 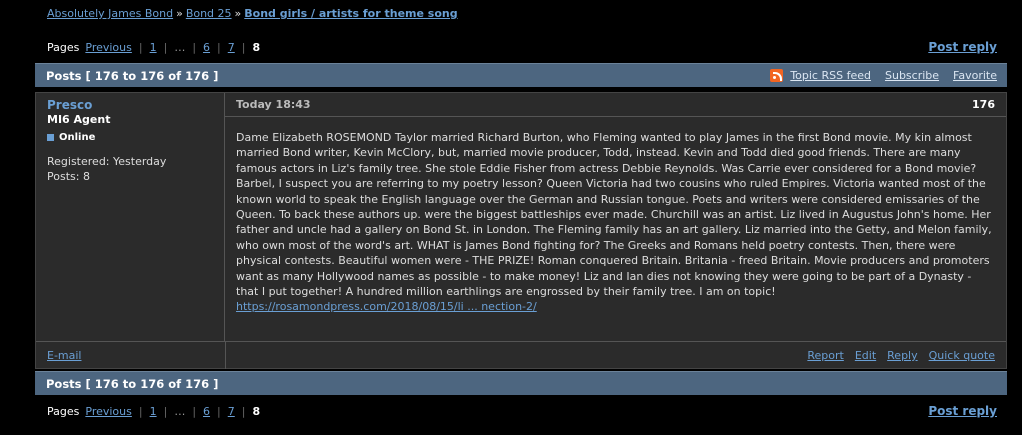 I want to click on post-number: 176, so click(x=983, y=104).